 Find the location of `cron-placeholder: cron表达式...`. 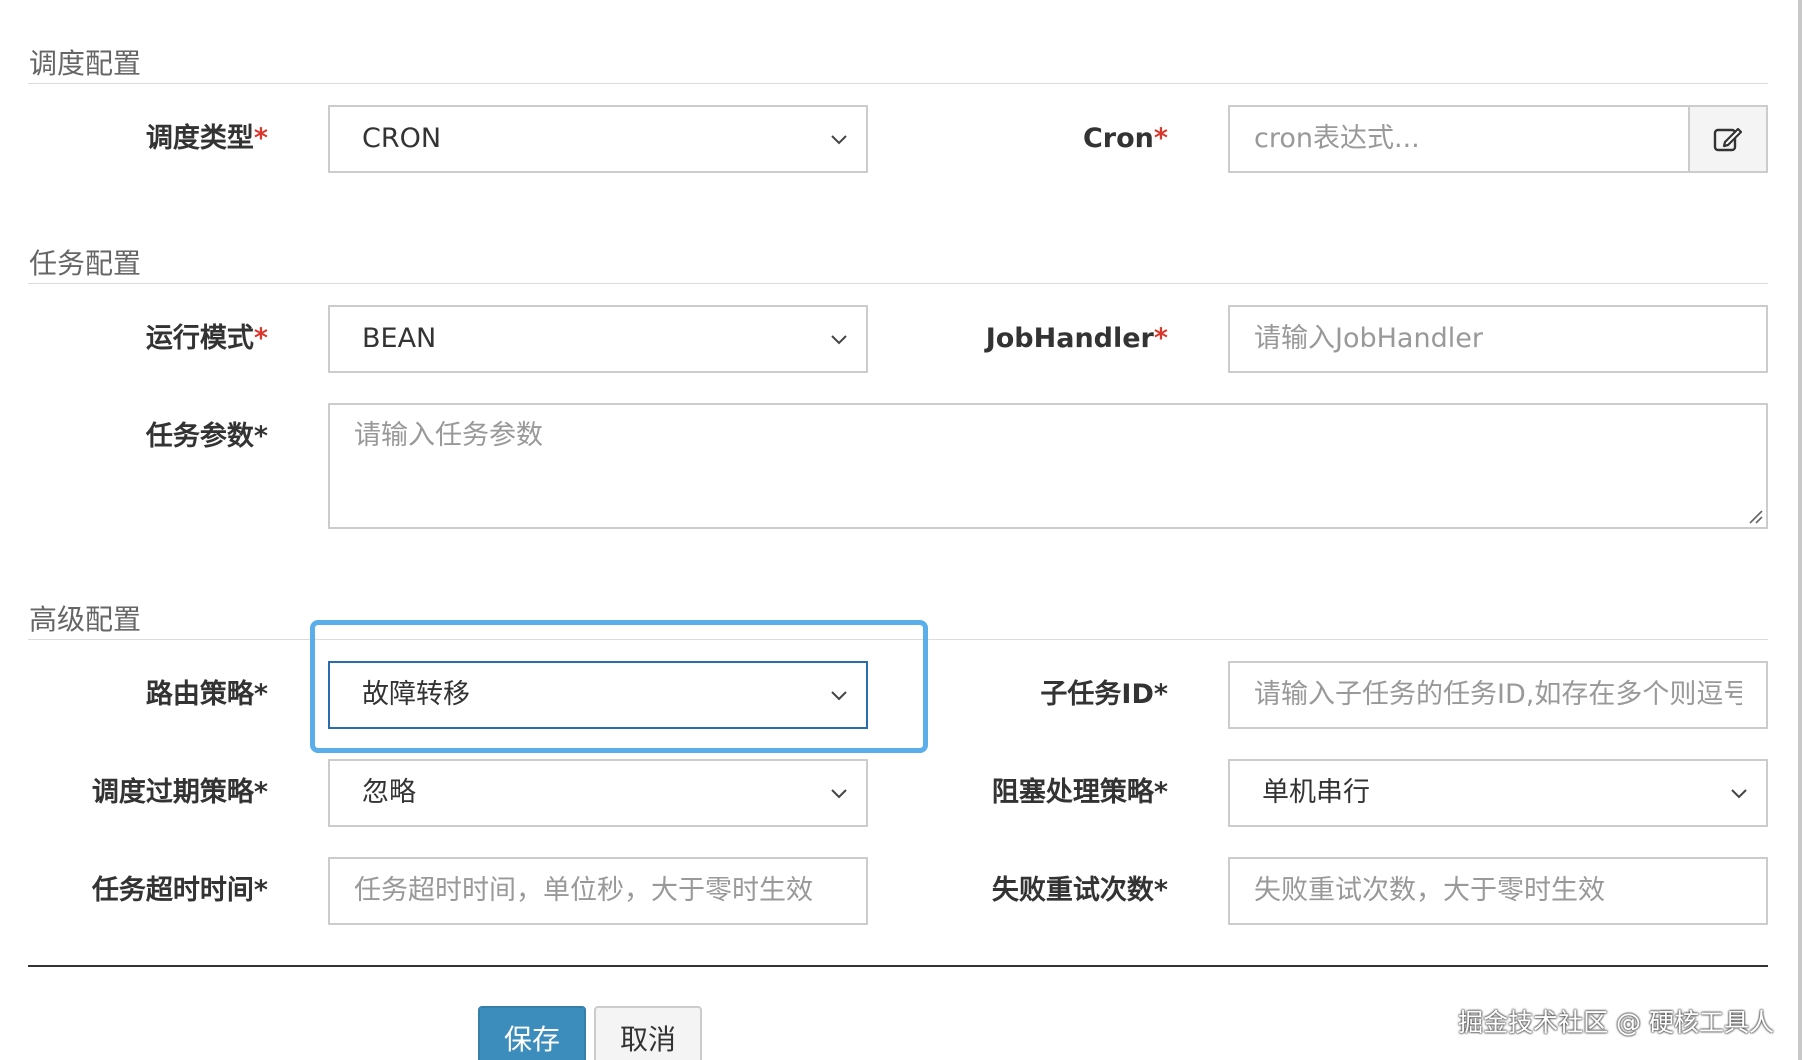

cron-placeholder: cron表达式... is located at coordinates (1337, 138).